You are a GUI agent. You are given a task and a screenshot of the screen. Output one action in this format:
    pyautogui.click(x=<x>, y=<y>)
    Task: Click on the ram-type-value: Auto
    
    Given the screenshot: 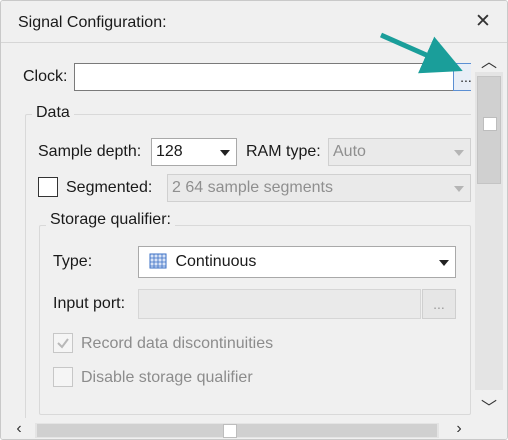 What is the action you would take?
    pyautogui.click(x=349, y=151)
    